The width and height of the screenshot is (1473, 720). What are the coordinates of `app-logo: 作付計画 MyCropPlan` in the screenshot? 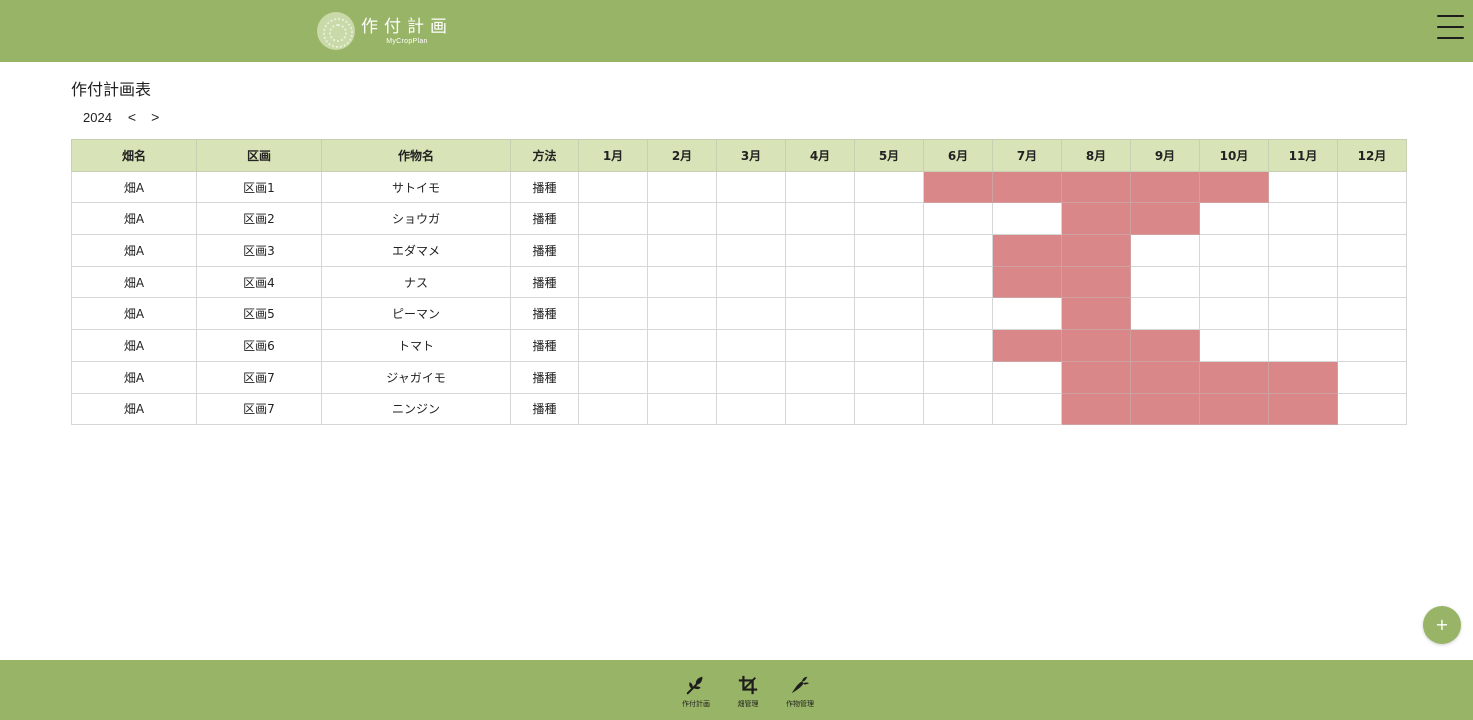 It's located at (385, 31).